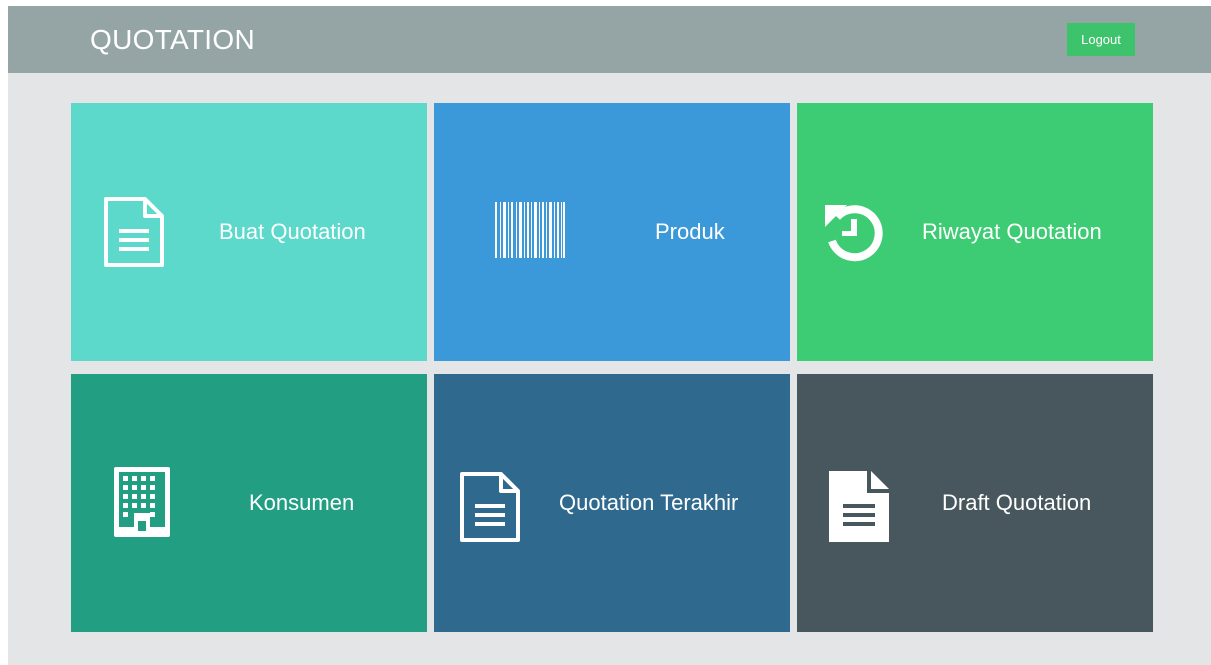 The width and height of the screenshot is (1211, 665). I want to click on tile-label: Draft Quotation, so click(1017, 502).